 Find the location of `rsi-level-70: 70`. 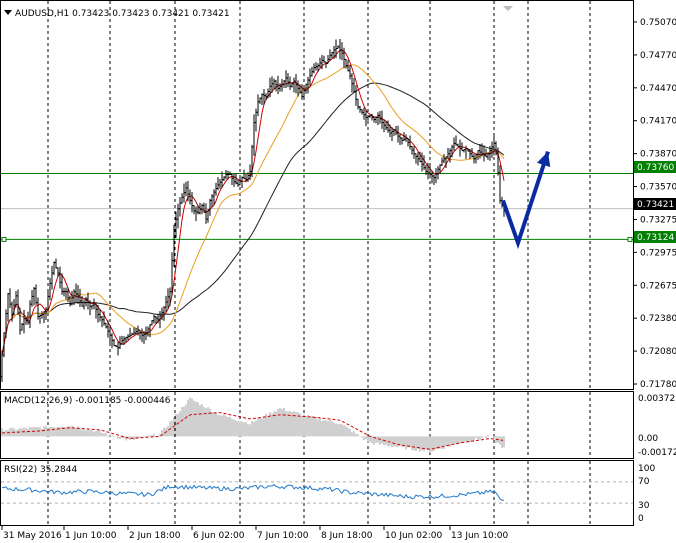

rsi-level-70: 70 is located at coordinates (644, 482).